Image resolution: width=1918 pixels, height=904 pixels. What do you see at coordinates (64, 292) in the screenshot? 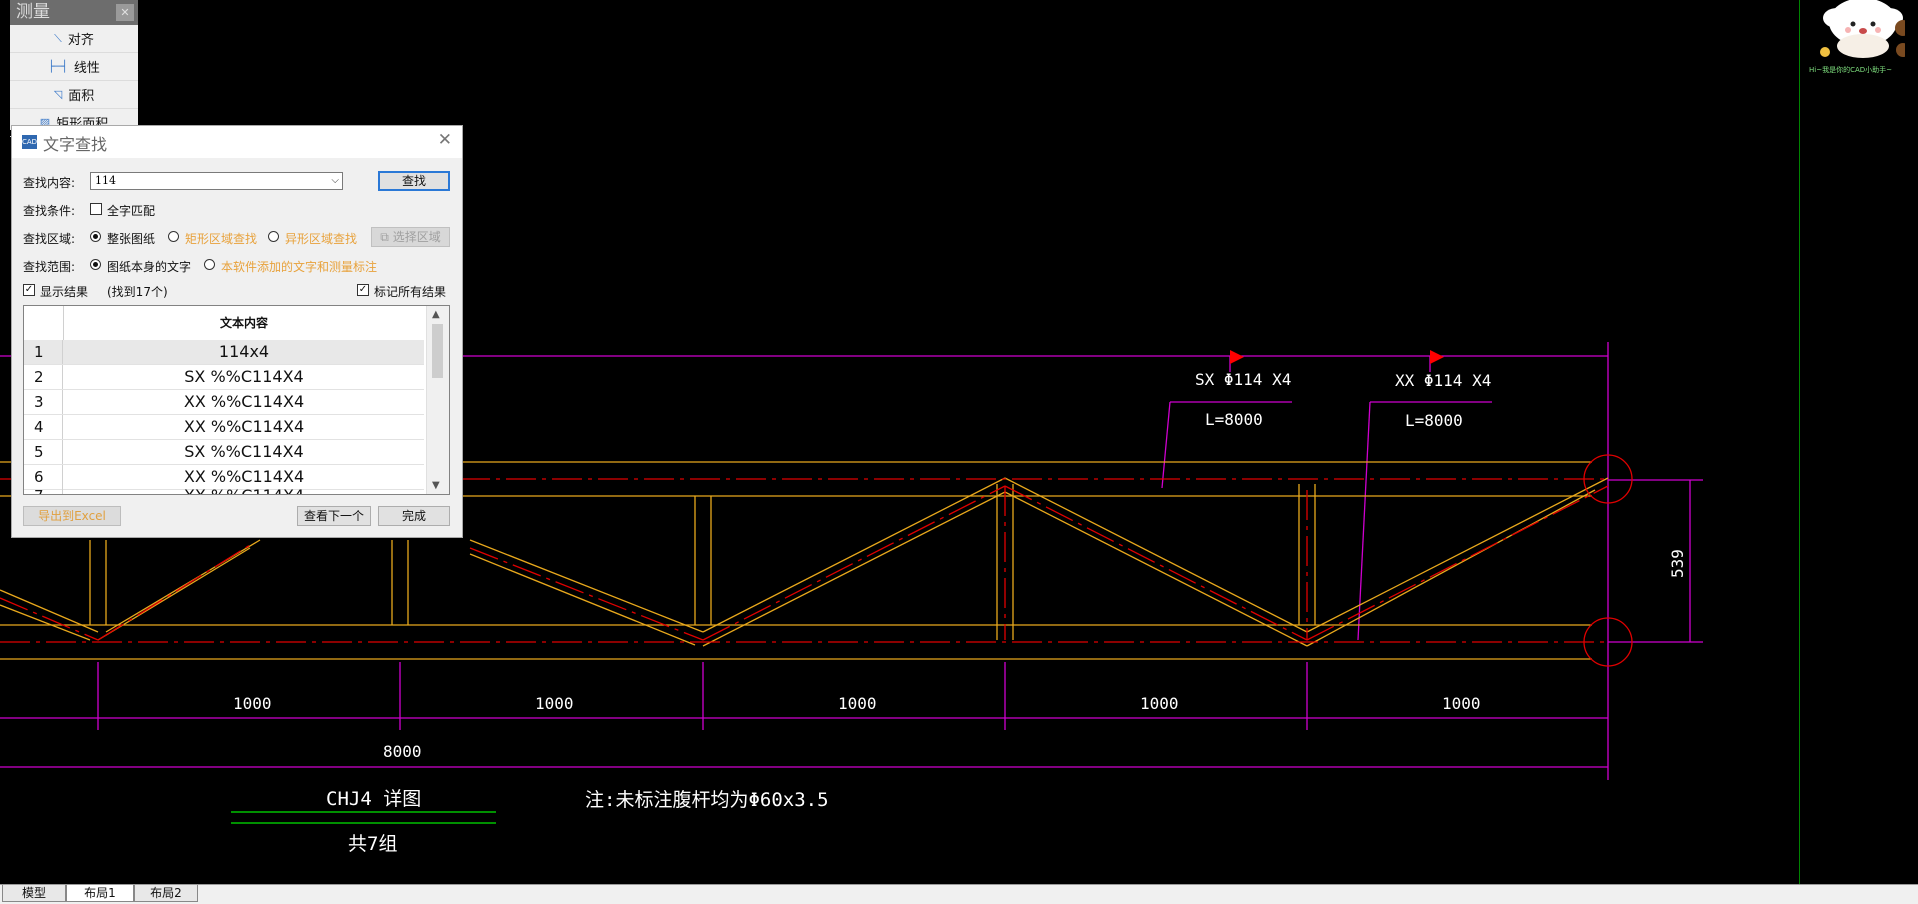
I see `show-results-label: 显示结果` at bounding box center [64, 292].